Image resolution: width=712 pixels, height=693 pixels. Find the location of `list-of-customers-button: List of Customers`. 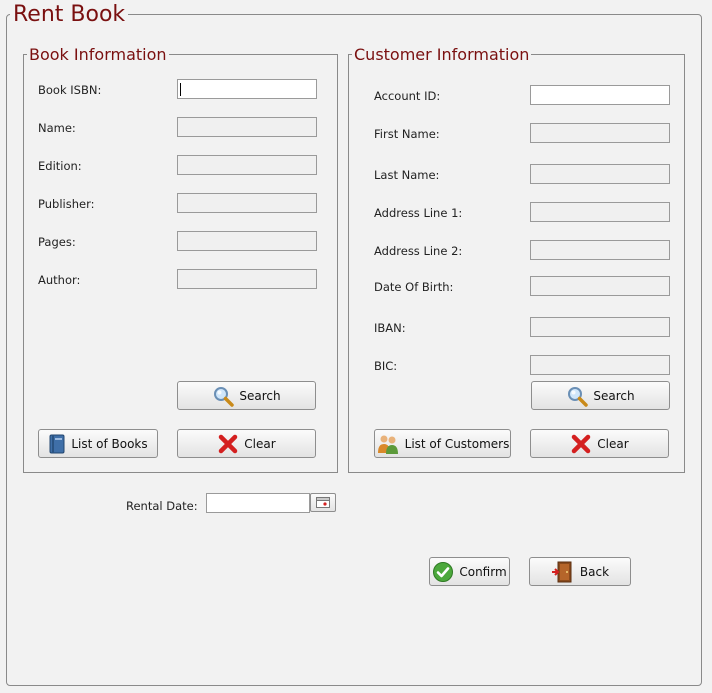

list-of-customers-button: List of Customers is located at coordinates (442, 443).